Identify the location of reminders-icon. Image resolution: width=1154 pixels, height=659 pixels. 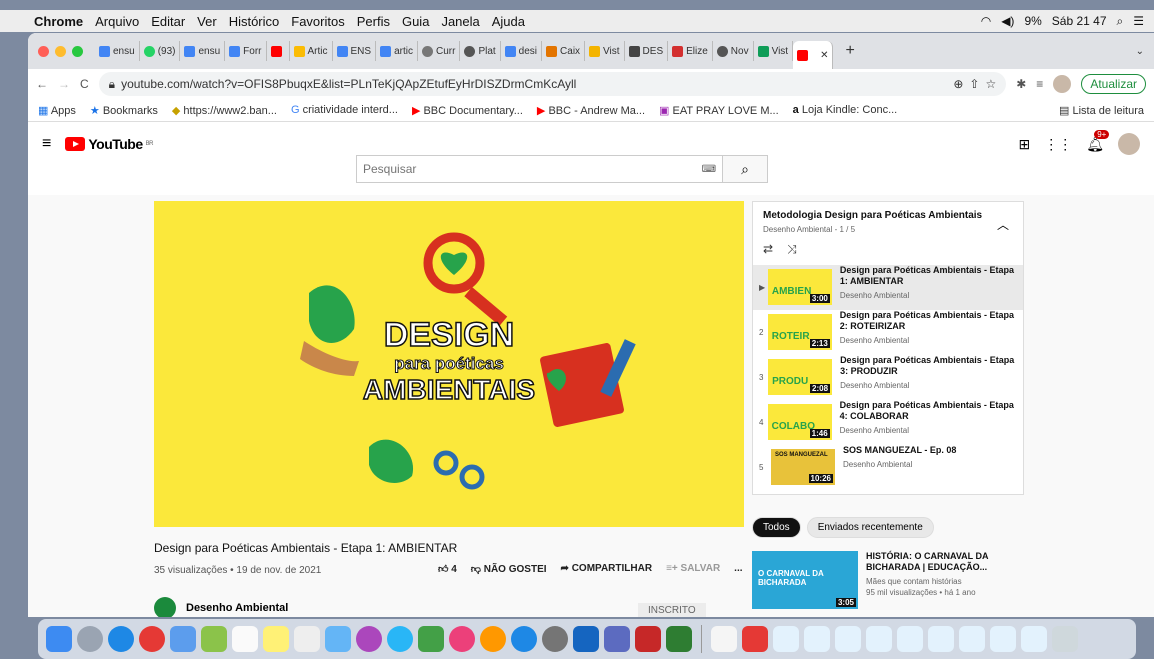
(307, 639).